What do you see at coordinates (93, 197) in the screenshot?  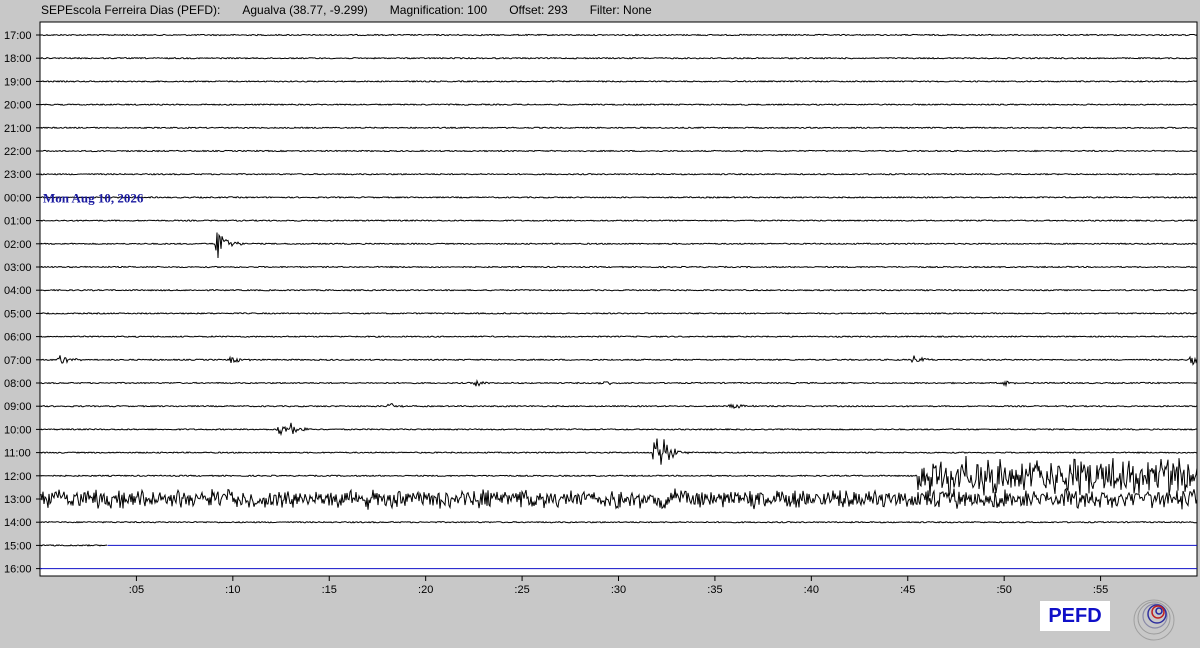 I see `date-annotation: Mon Aug 10, 2026` at bounding box center [93, 197].